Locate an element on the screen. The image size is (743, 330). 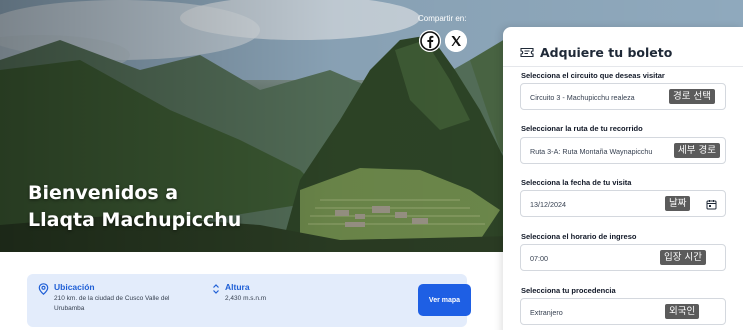
share-label: Compartir en: is located at coordinates (442, 18).